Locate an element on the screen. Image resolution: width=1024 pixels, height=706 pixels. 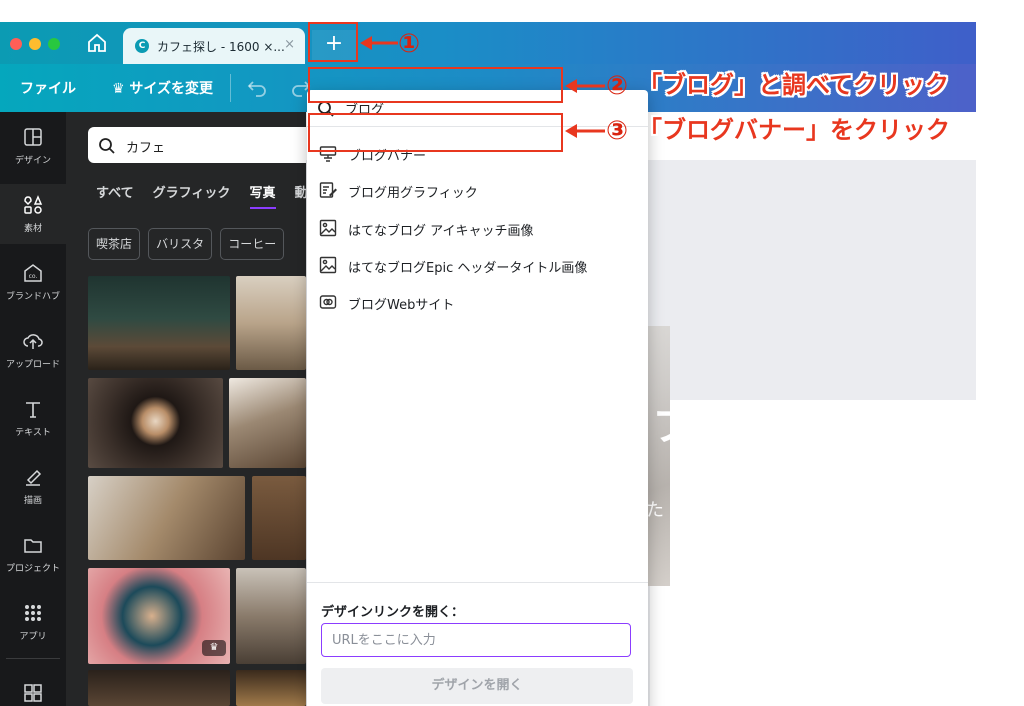
design-url-input is located at coordinates (476, 640).